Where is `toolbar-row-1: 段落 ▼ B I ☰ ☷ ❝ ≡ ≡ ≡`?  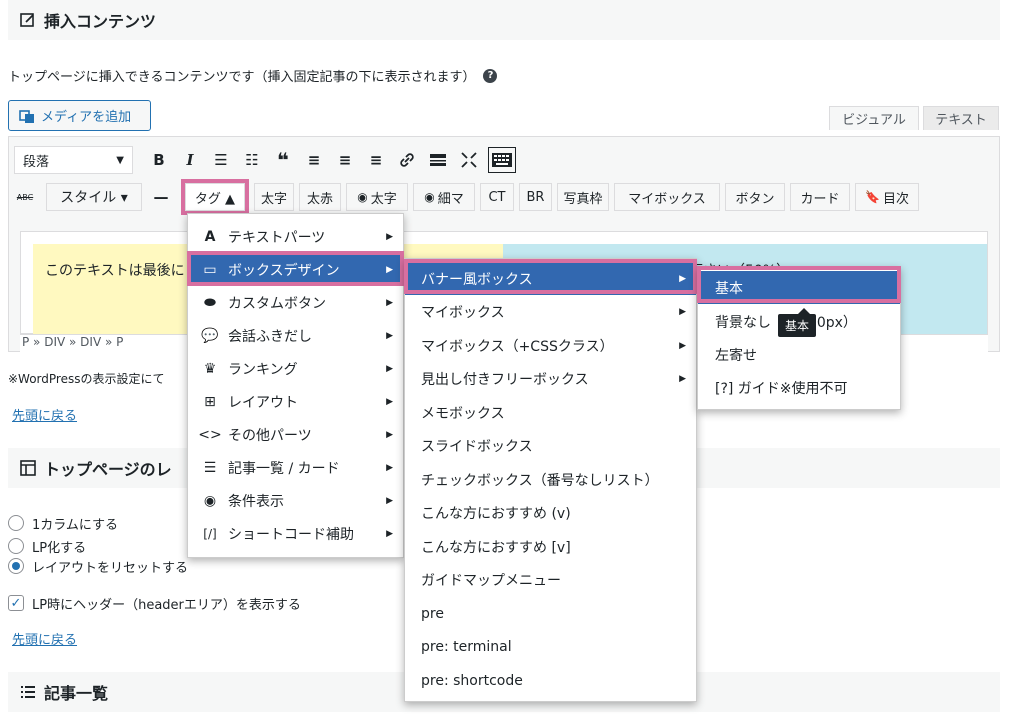
toolbar-row-1: 段落 ▼ B I ☰ ☷ ❝ ≡ ≡ ≡ is located at coordinates (265, 160).